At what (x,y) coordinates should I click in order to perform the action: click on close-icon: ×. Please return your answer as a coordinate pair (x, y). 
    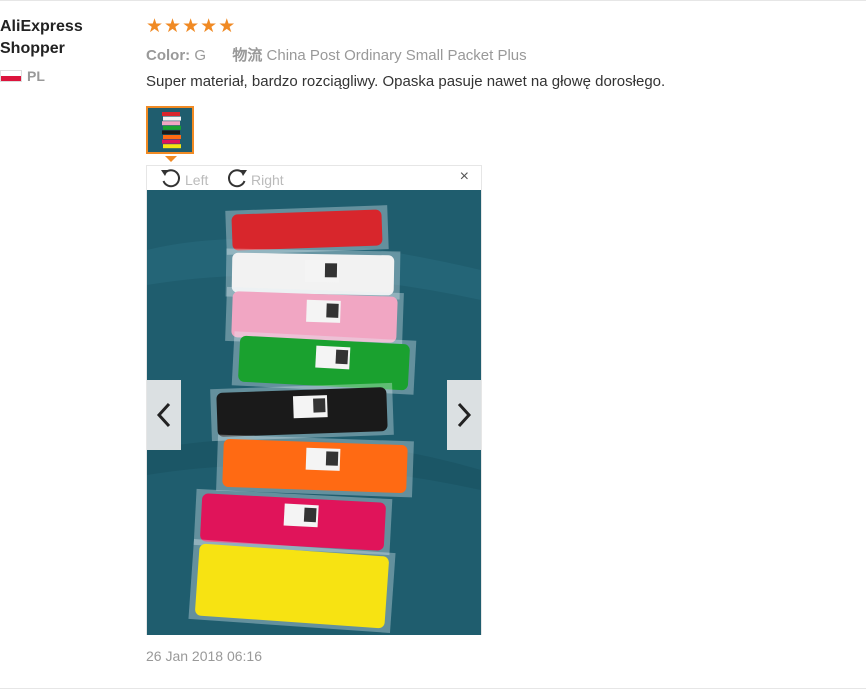
    Looking at the image, I should click on (464, 177).